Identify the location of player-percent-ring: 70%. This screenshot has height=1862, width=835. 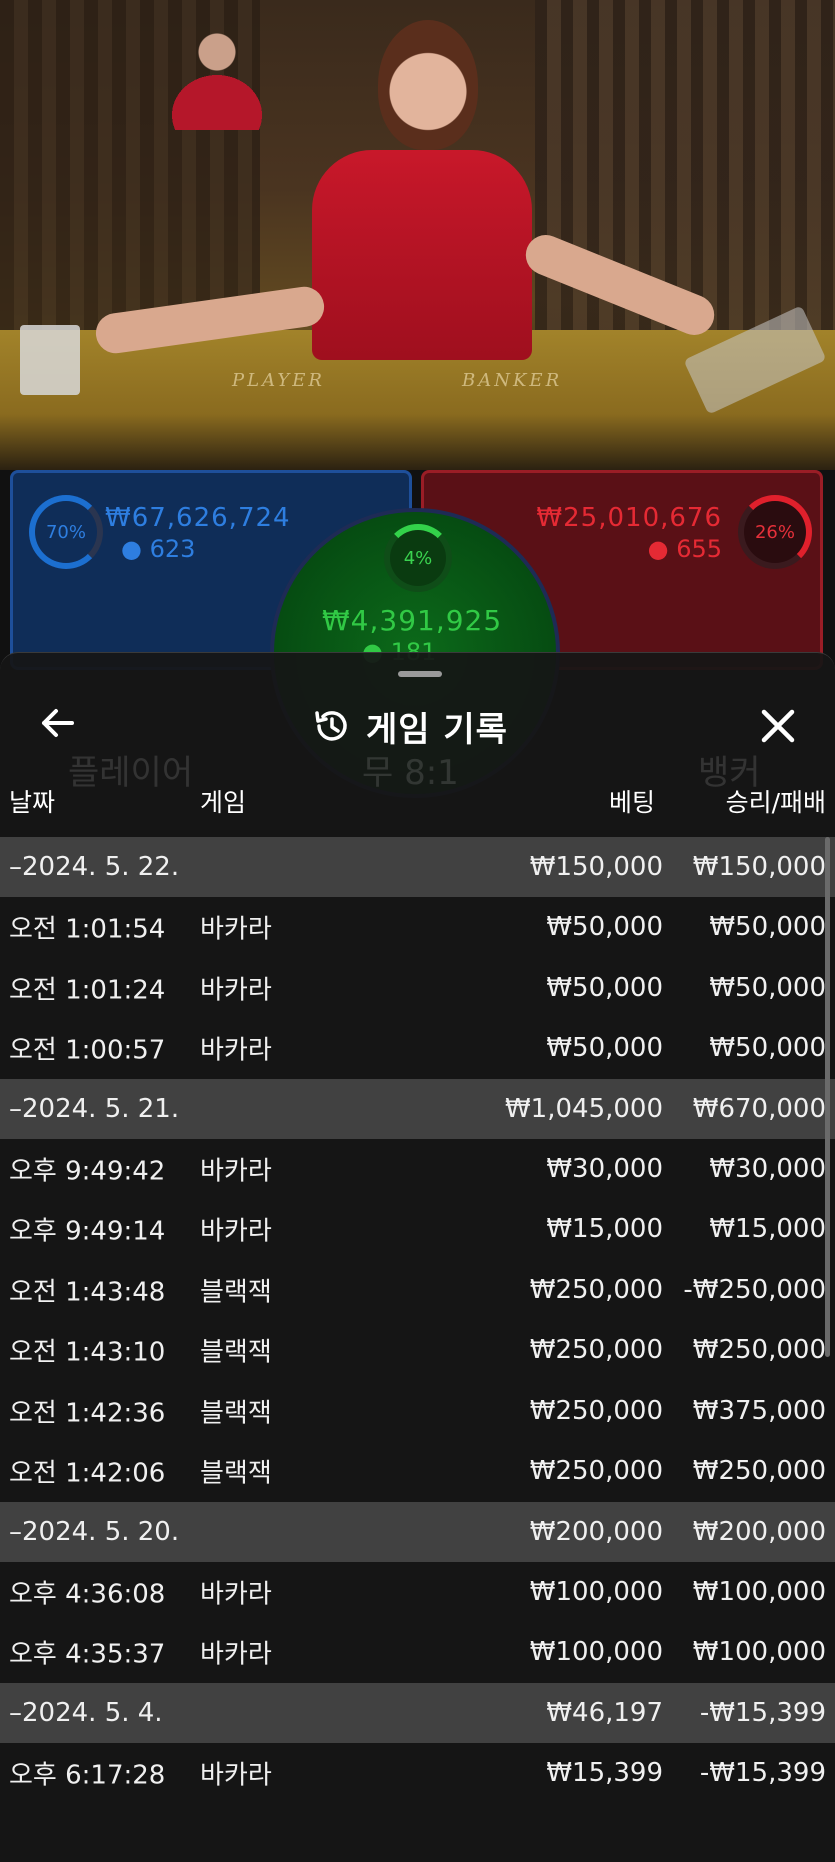
(66, 532).